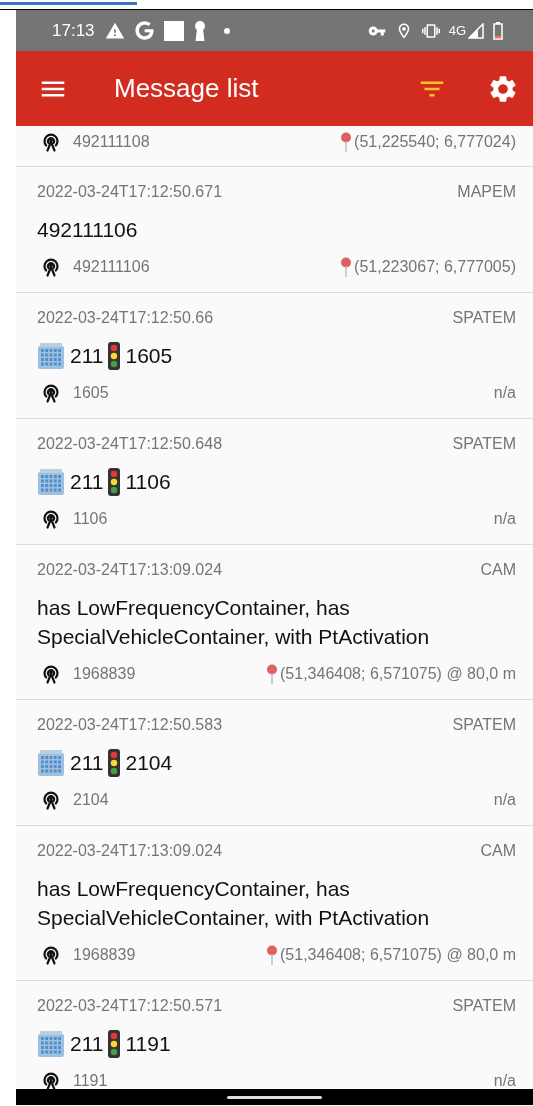 This screenshot has width=533, height=1106. I want to click on message-title: 492111106, so click(88, 230).